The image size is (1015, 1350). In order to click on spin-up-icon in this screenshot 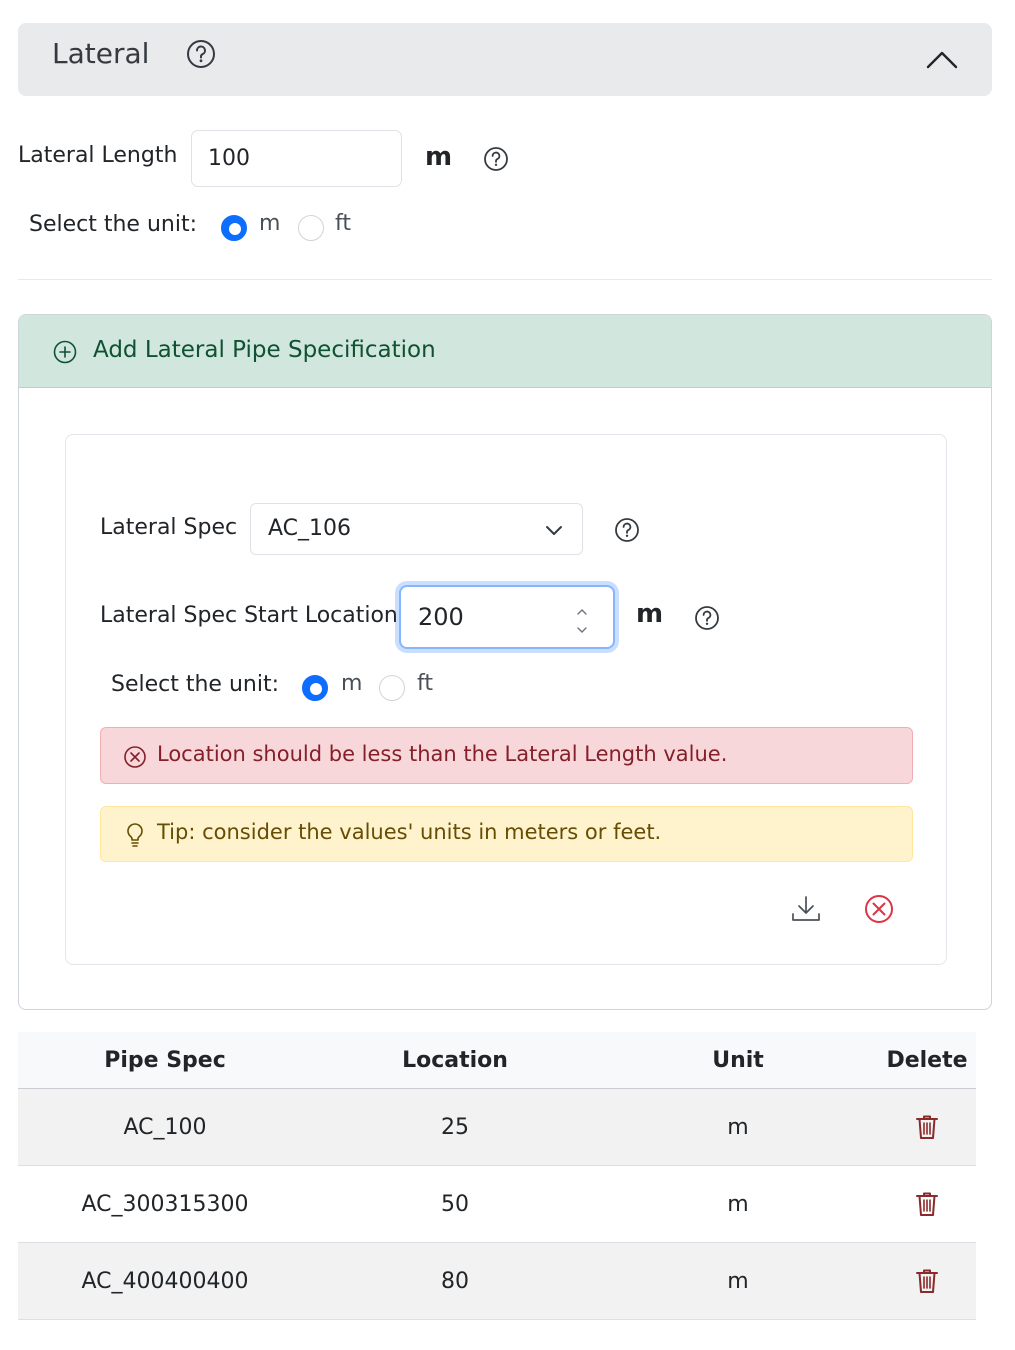, I will do `click(582, 608)`.